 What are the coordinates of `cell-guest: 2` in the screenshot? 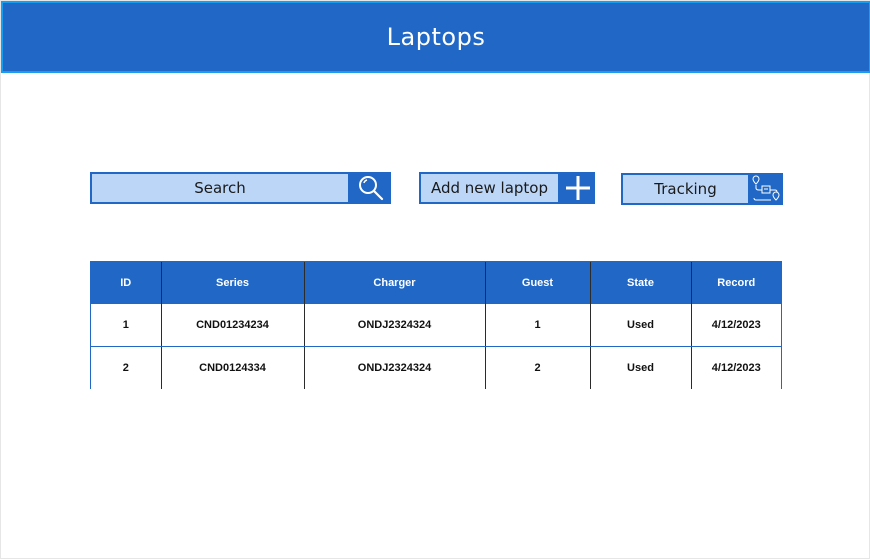 It's located at (538, 367).